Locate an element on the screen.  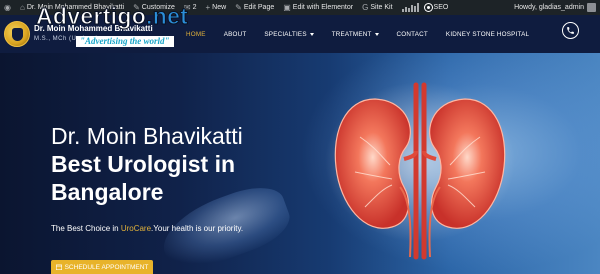
admin-edit-page-link: ✎ Edit Page is located at coordinates (254, 7).